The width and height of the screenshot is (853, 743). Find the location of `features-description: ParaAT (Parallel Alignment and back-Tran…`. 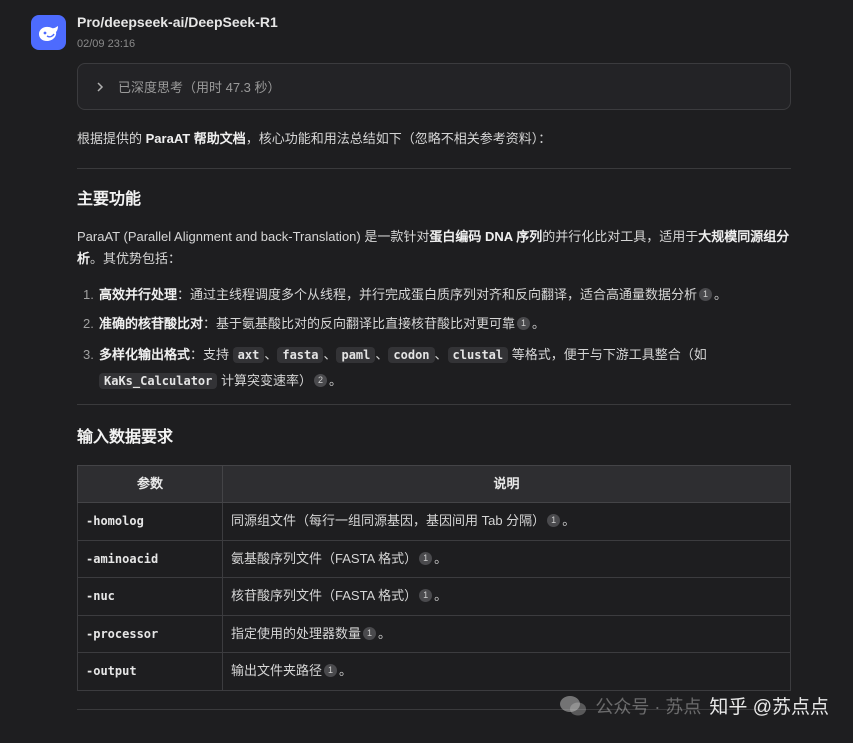

features-description: ParaAT (Parallel Alignment and back-Tran… is located at coordinates (434, 248).